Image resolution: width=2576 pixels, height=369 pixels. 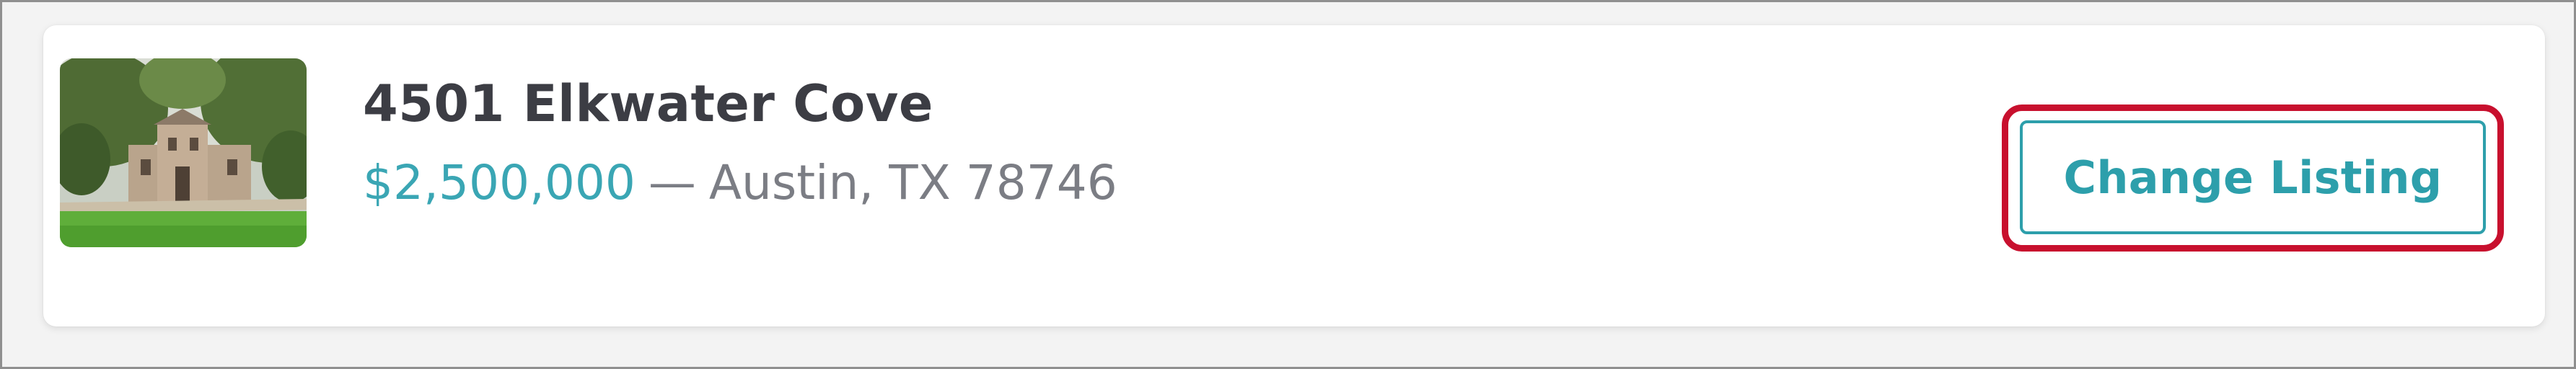 I want to click on listing-thumbnail, so click(x=183, y=152).